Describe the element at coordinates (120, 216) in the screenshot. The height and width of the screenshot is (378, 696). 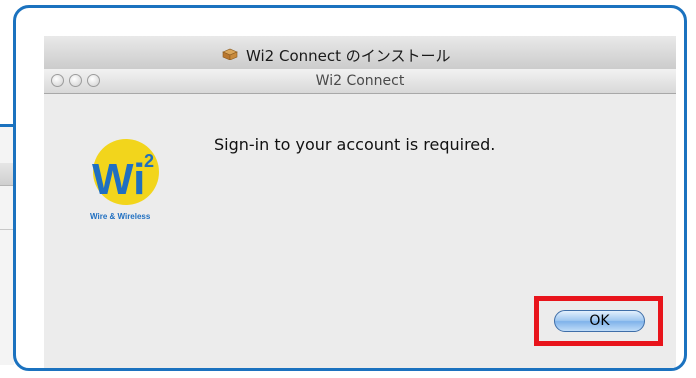
I see `logo-tagline: Wire & Wireless` at that location.